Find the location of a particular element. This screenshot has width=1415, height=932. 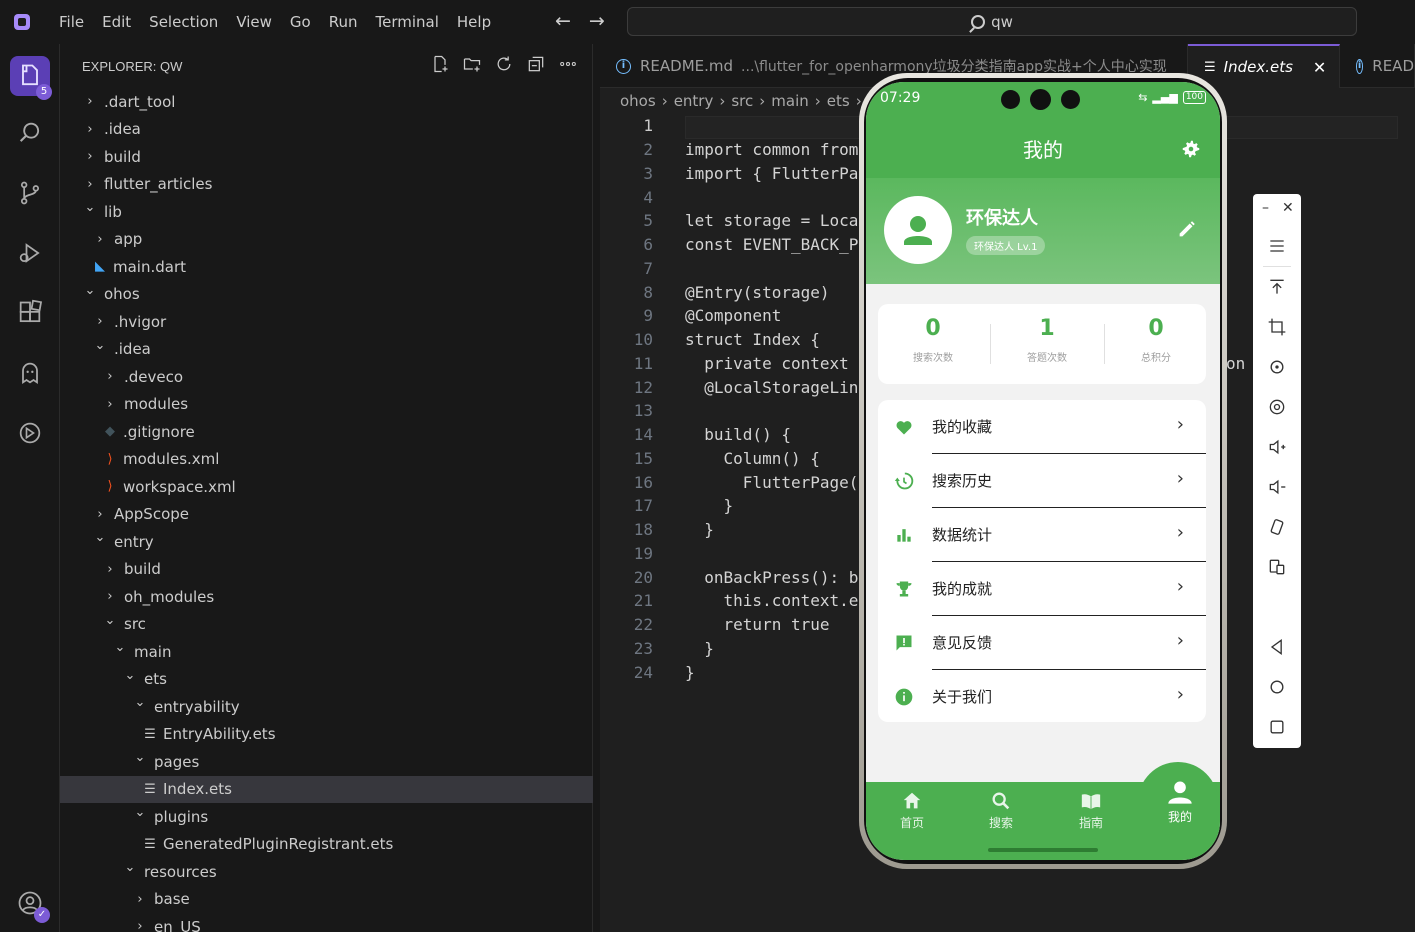

menu-view: View is located at coordinates (254, 22).